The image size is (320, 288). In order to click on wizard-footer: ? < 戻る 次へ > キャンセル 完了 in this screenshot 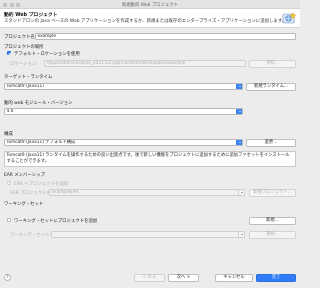, I will do `click(150, 279)`.